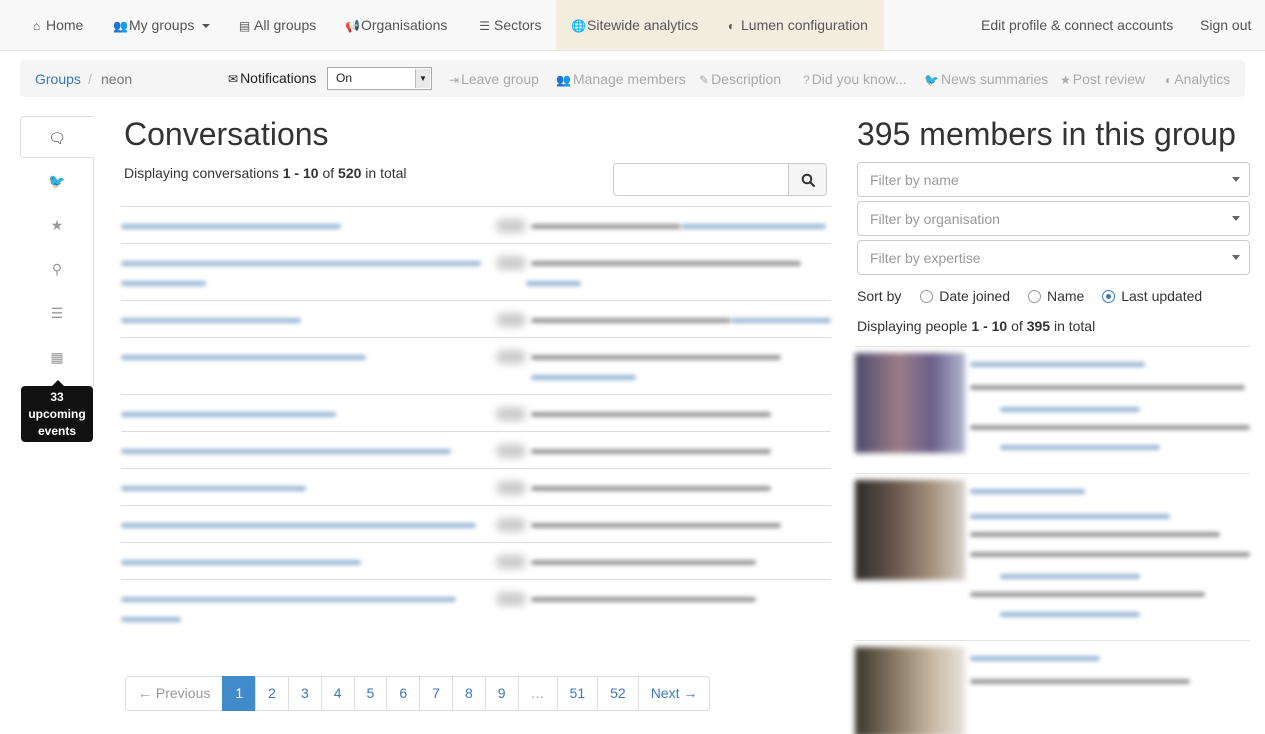 Image resolution: width=1265 pixels, height=734 pixels. Describe the element at coordinates (989, 326) in the screenshot. I see `mem-count-range: 1 - 10` at that location.